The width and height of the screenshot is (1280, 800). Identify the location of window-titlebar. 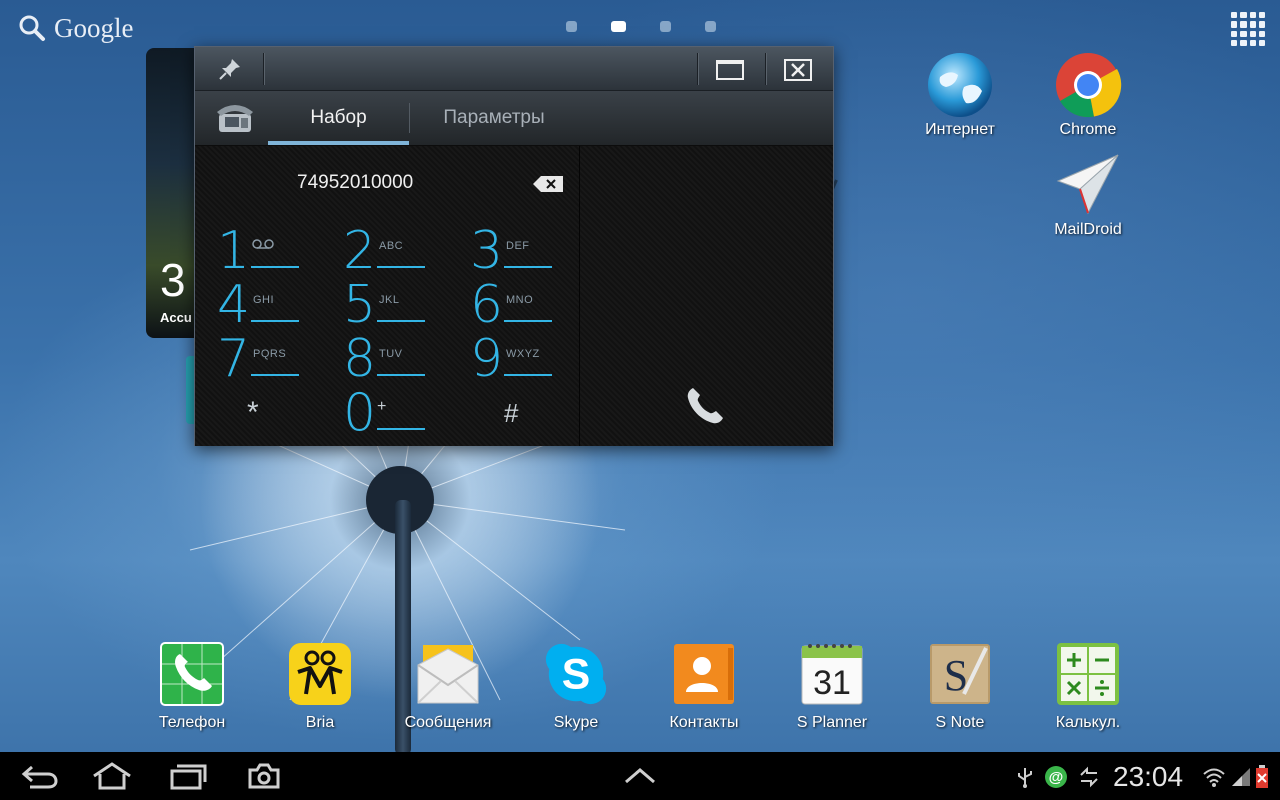
(514, 69).